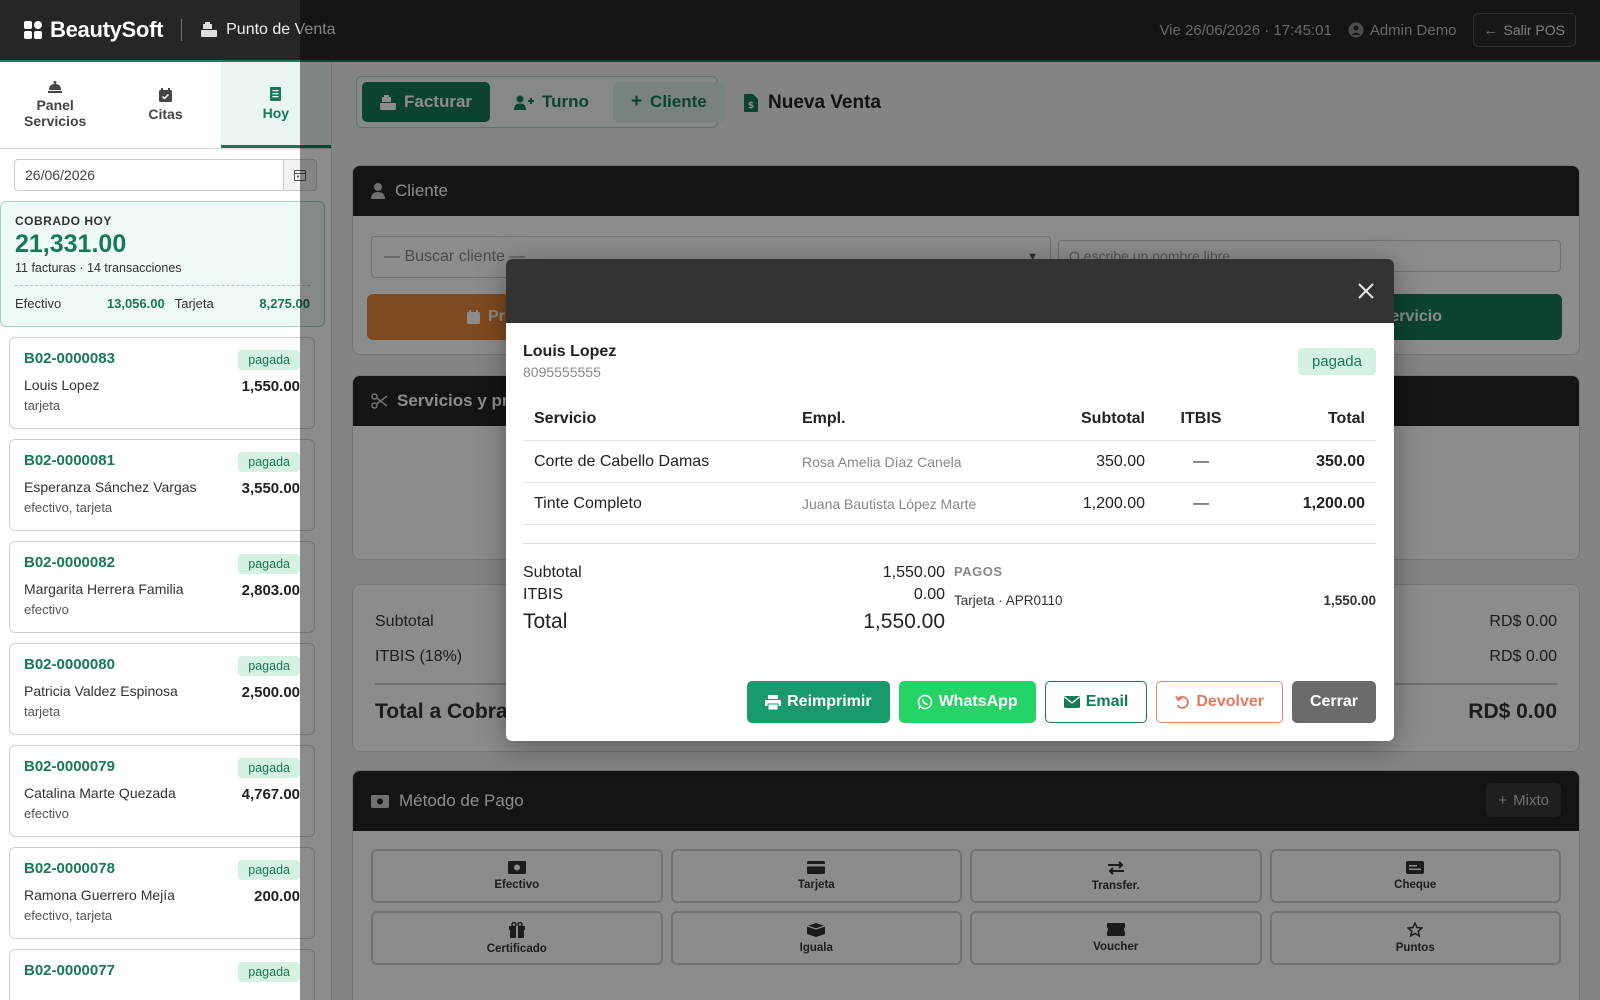 The width and height of the screenshot is (1600, 1000). I want to click on email-label: Email, so click(1107, 701).